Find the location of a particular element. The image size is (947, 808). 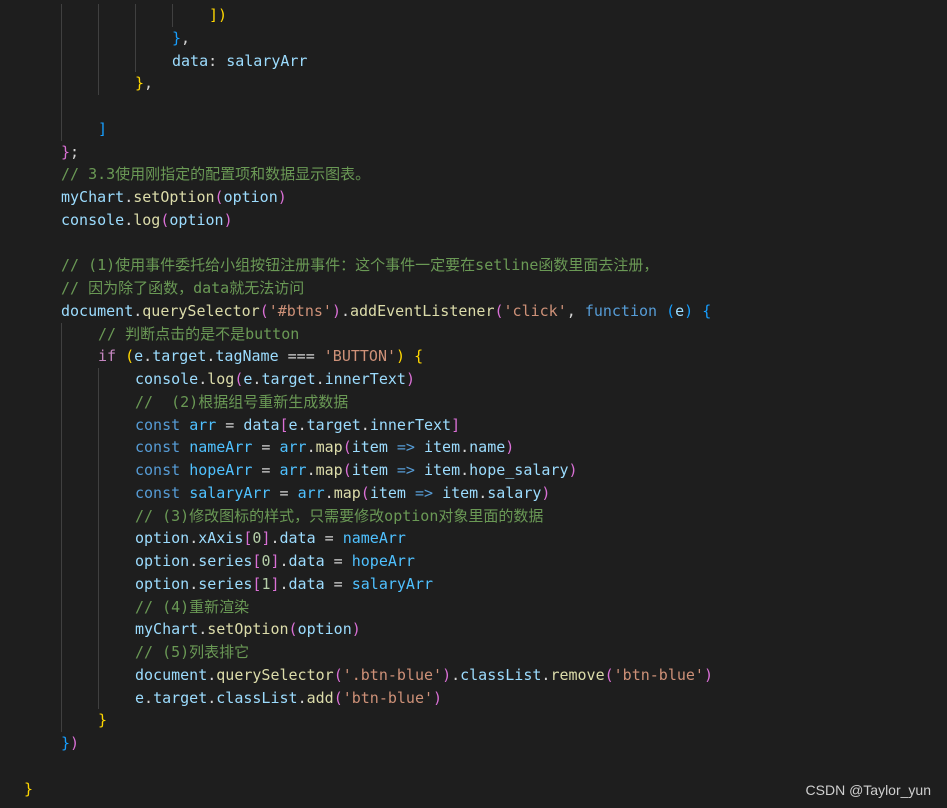

code-token: 'btn-blue' is located at coordinates (388, 697).